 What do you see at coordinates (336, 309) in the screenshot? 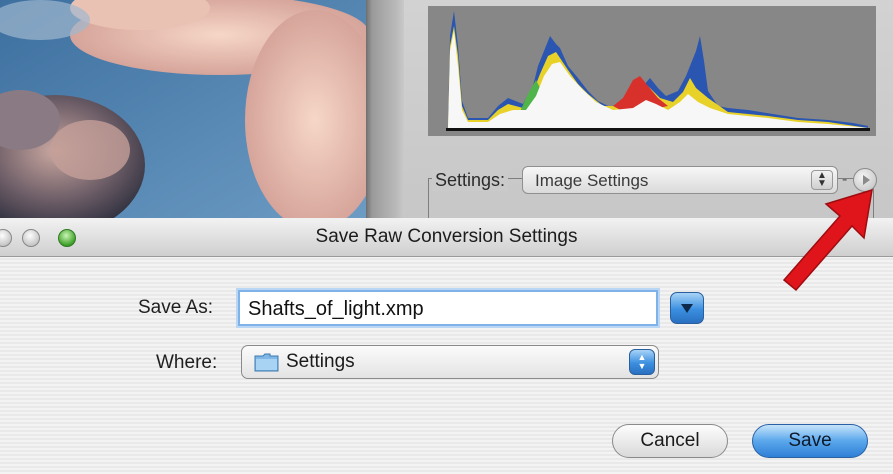
I see `save-as-input-value: Shafts_of_light.xmp` at bounding box center [336, 309].